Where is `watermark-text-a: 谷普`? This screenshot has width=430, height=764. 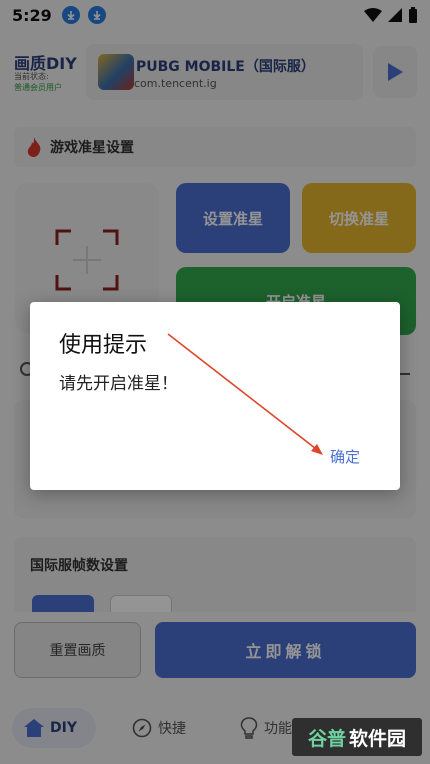 watermark-text-a: 谷普 is located at coordinates (326, 738).